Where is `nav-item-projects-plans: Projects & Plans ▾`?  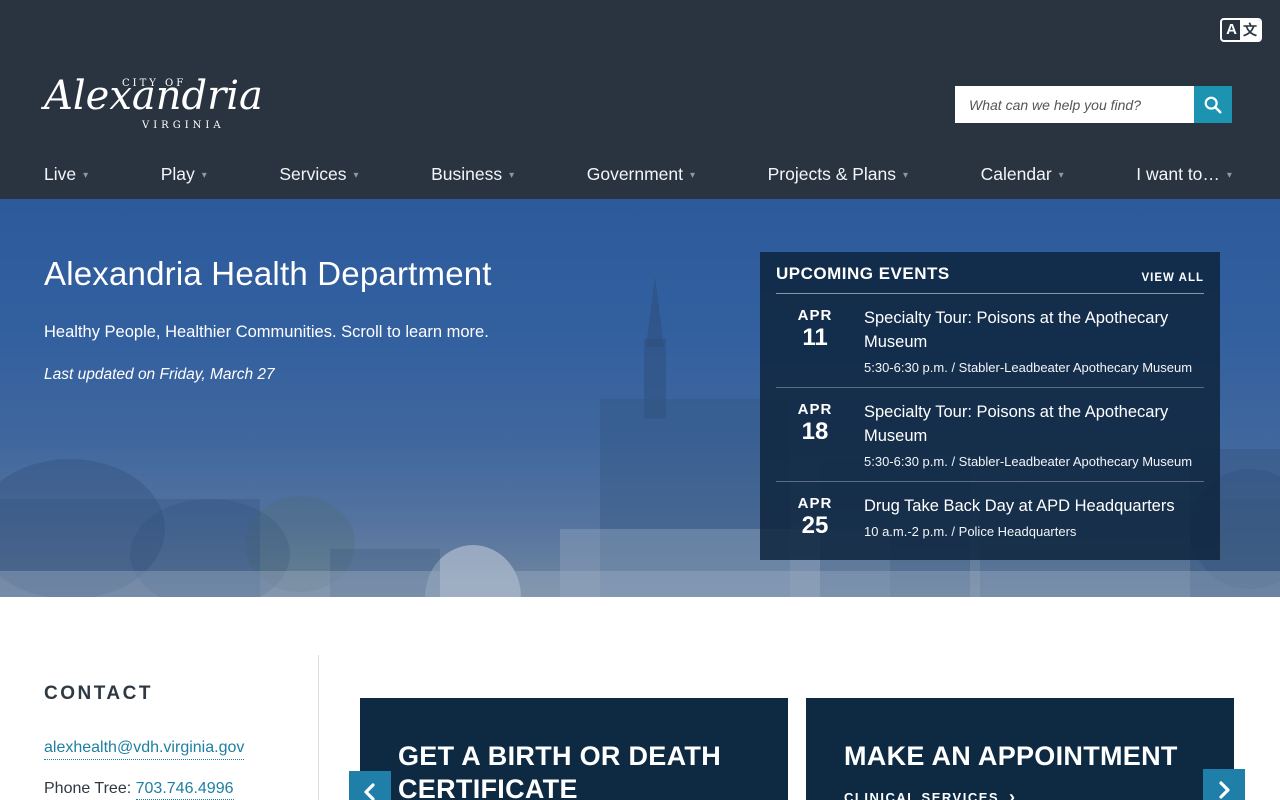 nav-item-projects-plans: Projects & Plans ▾ is located at coordinates (838, 174).